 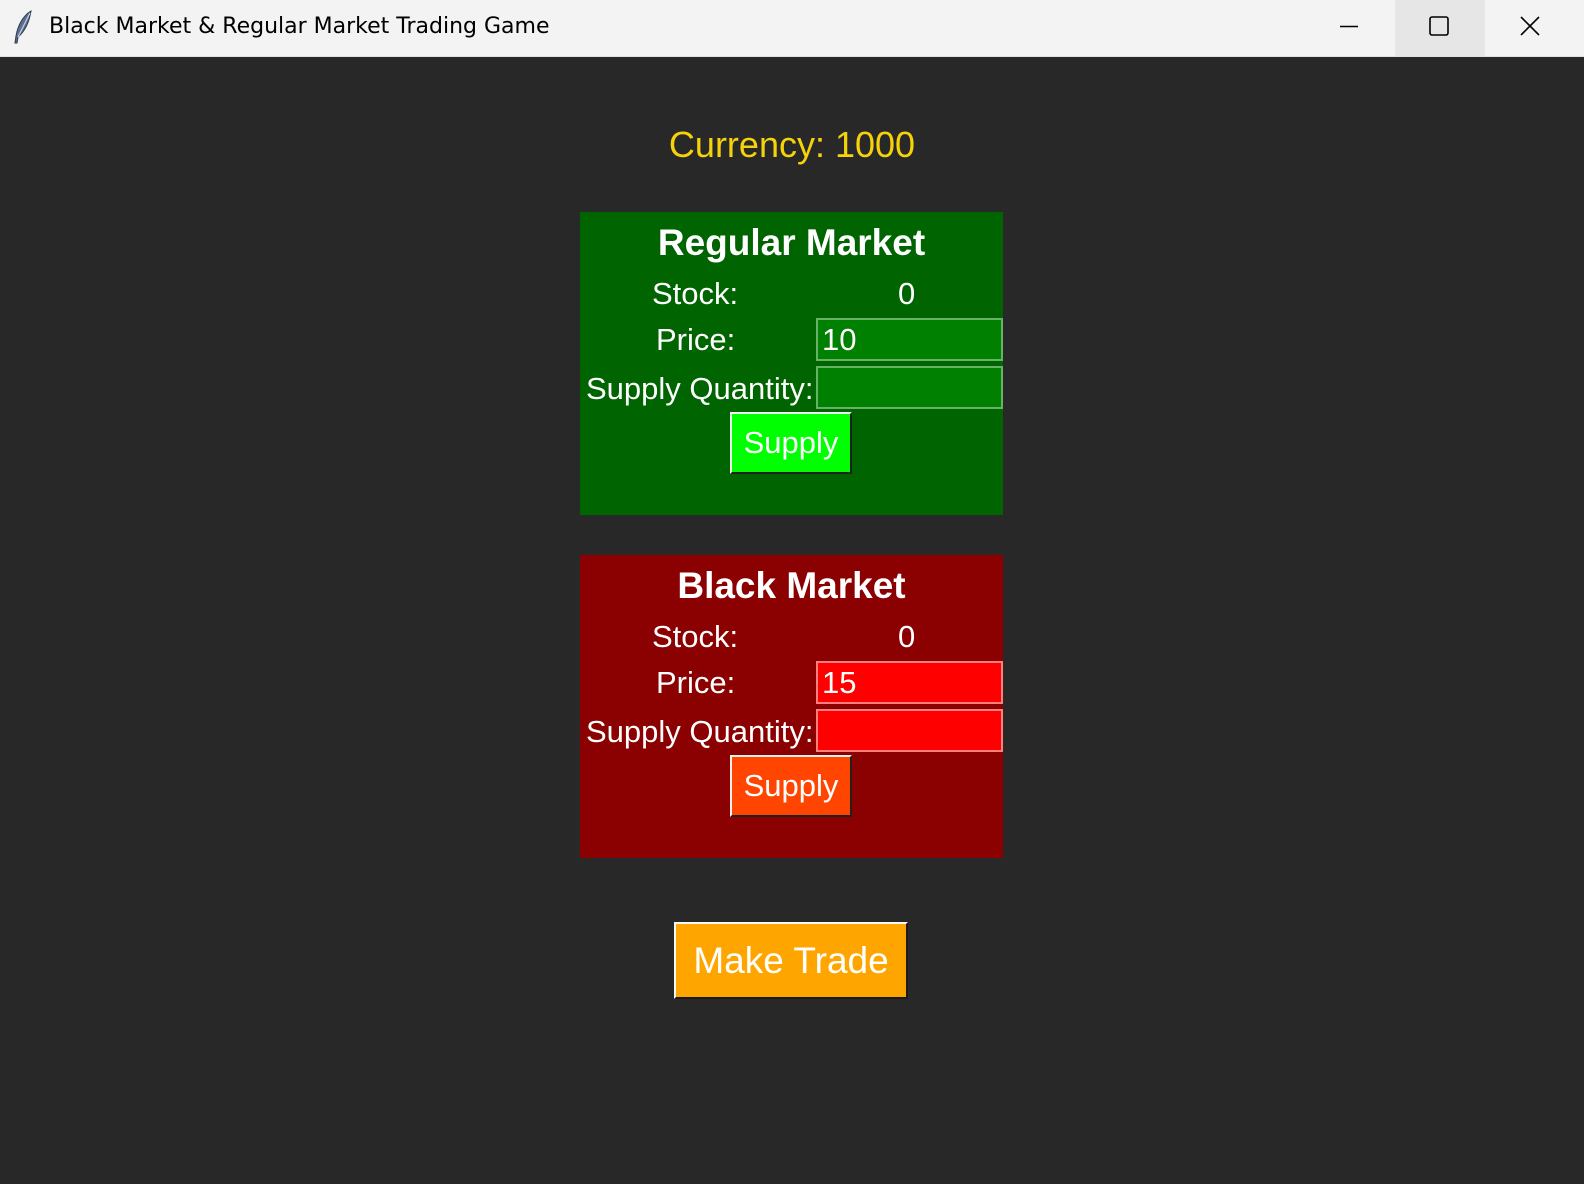 I want to click on regular-price-input, so click(x=909, y=339).